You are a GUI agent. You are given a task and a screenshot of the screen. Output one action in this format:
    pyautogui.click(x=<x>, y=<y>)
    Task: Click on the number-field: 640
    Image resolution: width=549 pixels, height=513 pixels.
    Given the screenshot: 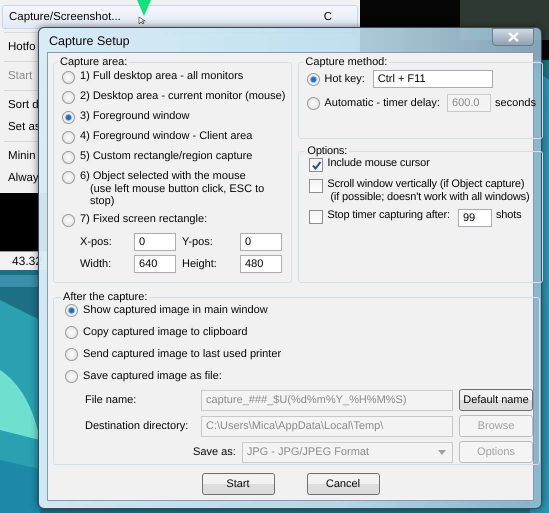 What is the action you would take?
    pyautogui.click(x=155, y=264)
    